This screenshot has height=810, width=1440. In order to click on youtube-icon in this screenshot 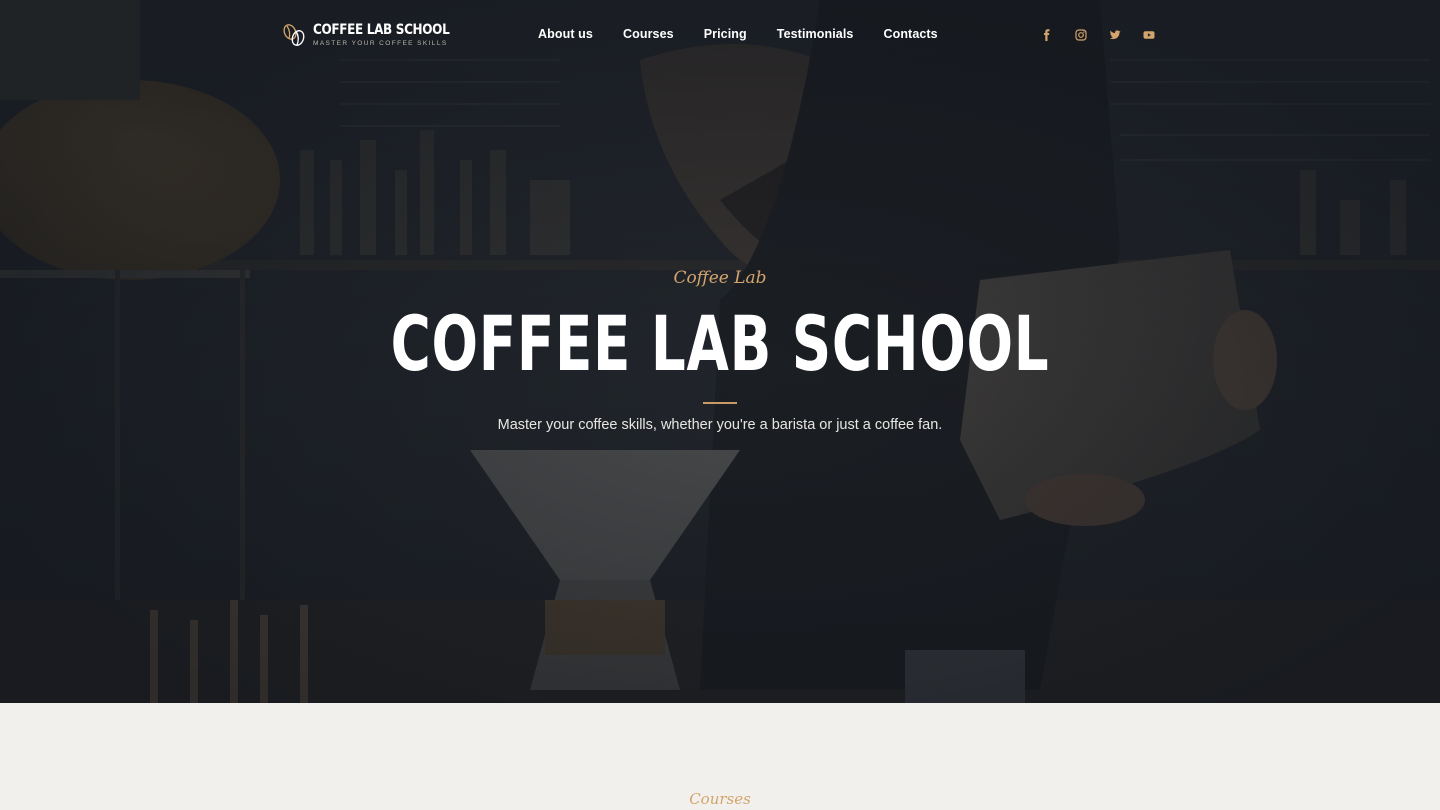, I will do `click(1149, 35)`.